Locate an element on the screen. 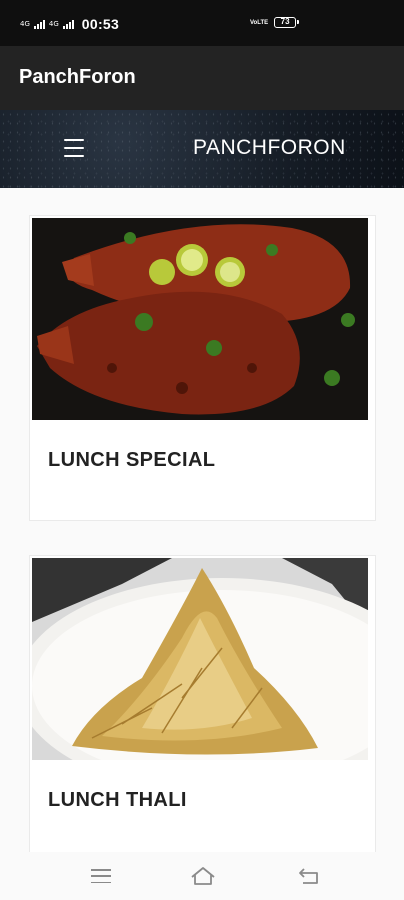 This screenshot has width=404, height=900. volte-label: VoLTE is located at coordinates (259, 22).